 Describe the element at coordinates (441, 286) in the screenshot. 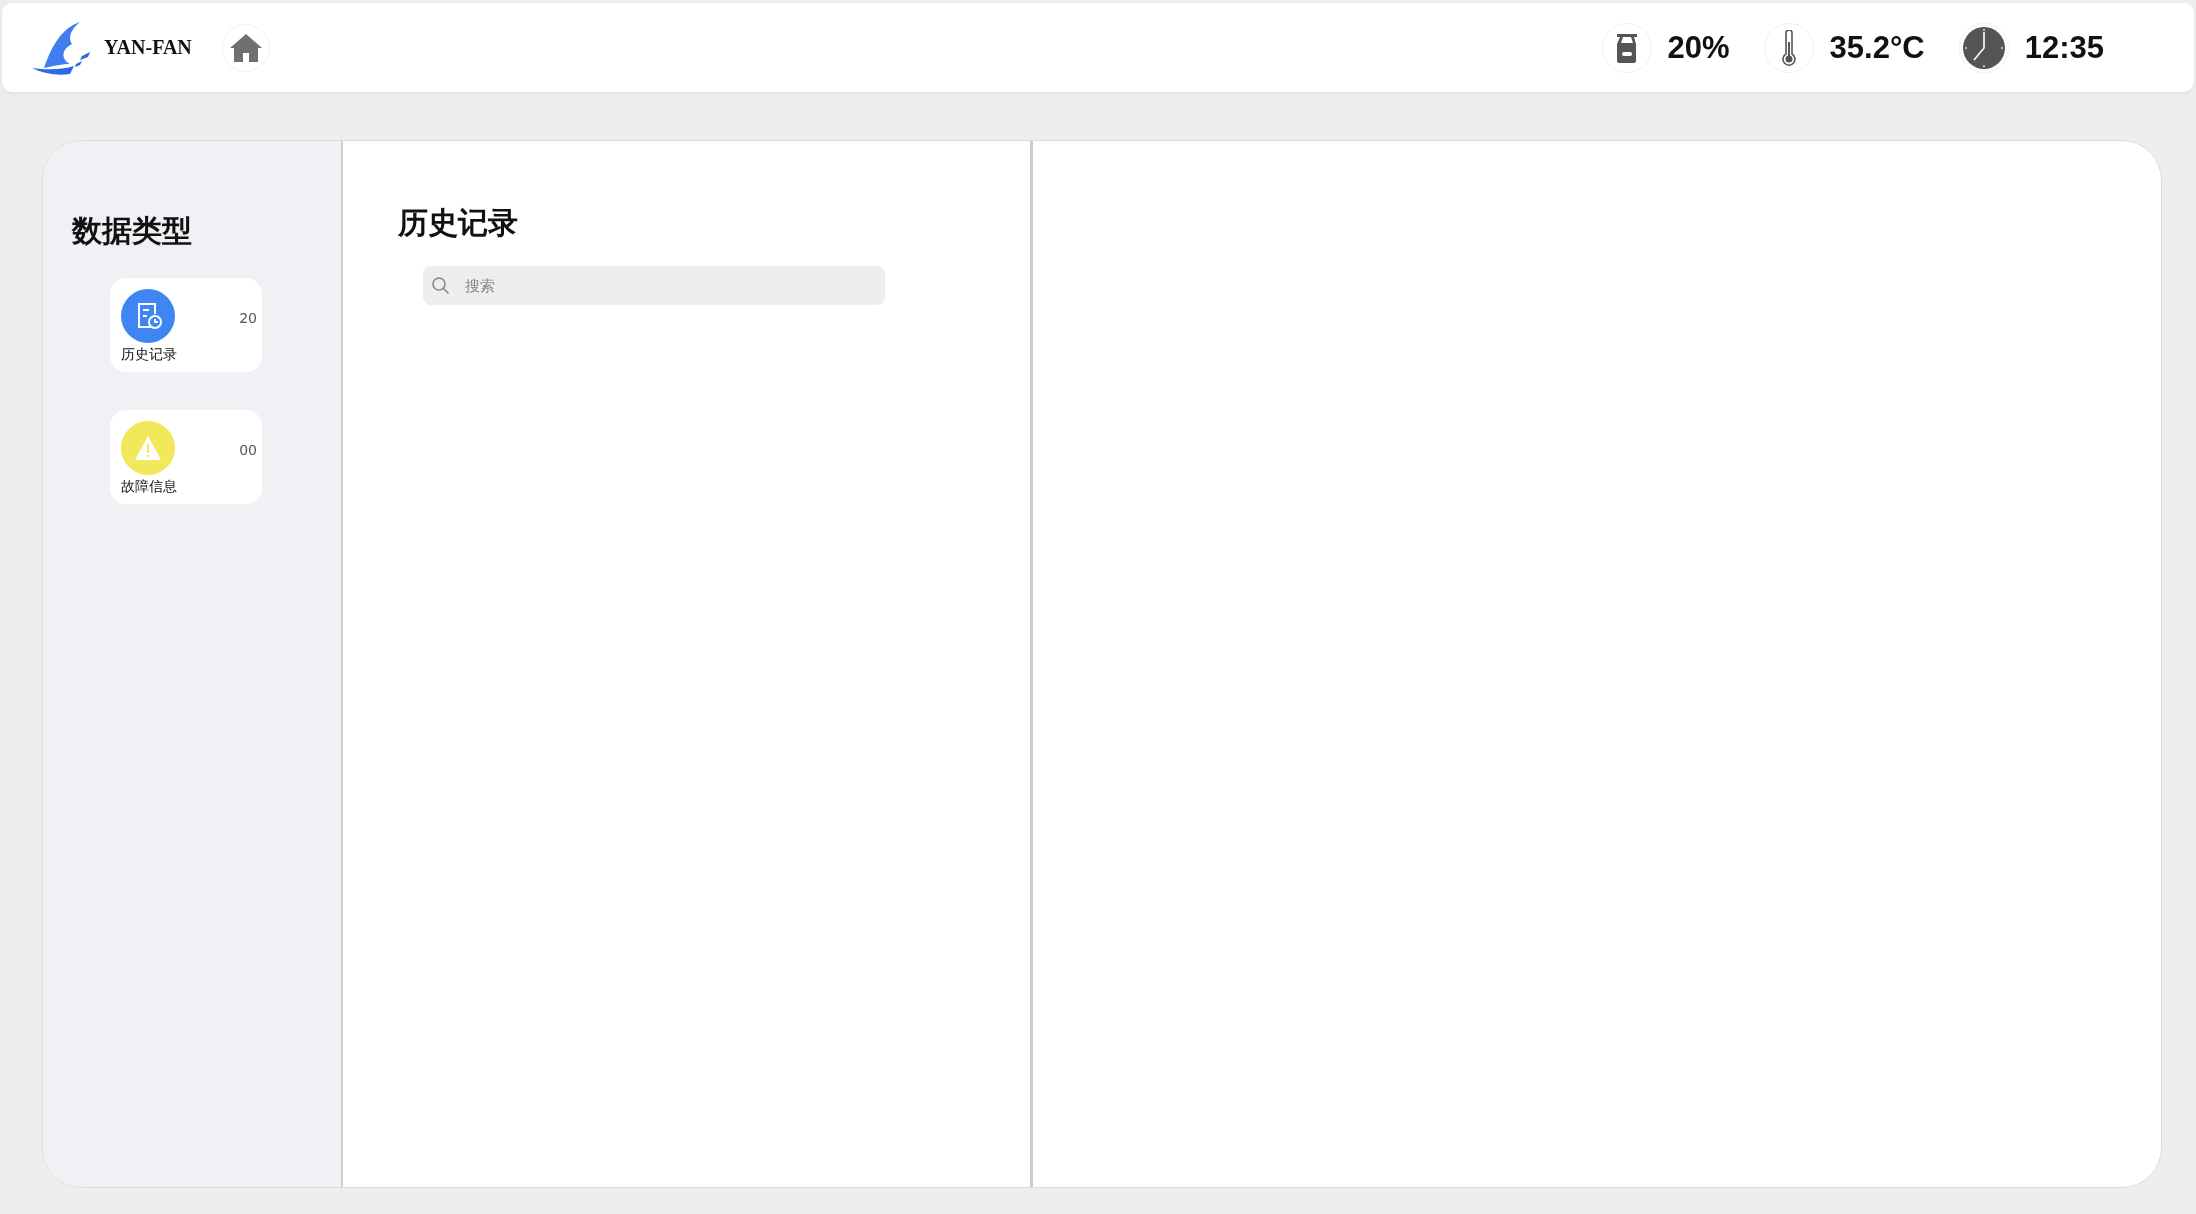

I see `search-icon` at that location.